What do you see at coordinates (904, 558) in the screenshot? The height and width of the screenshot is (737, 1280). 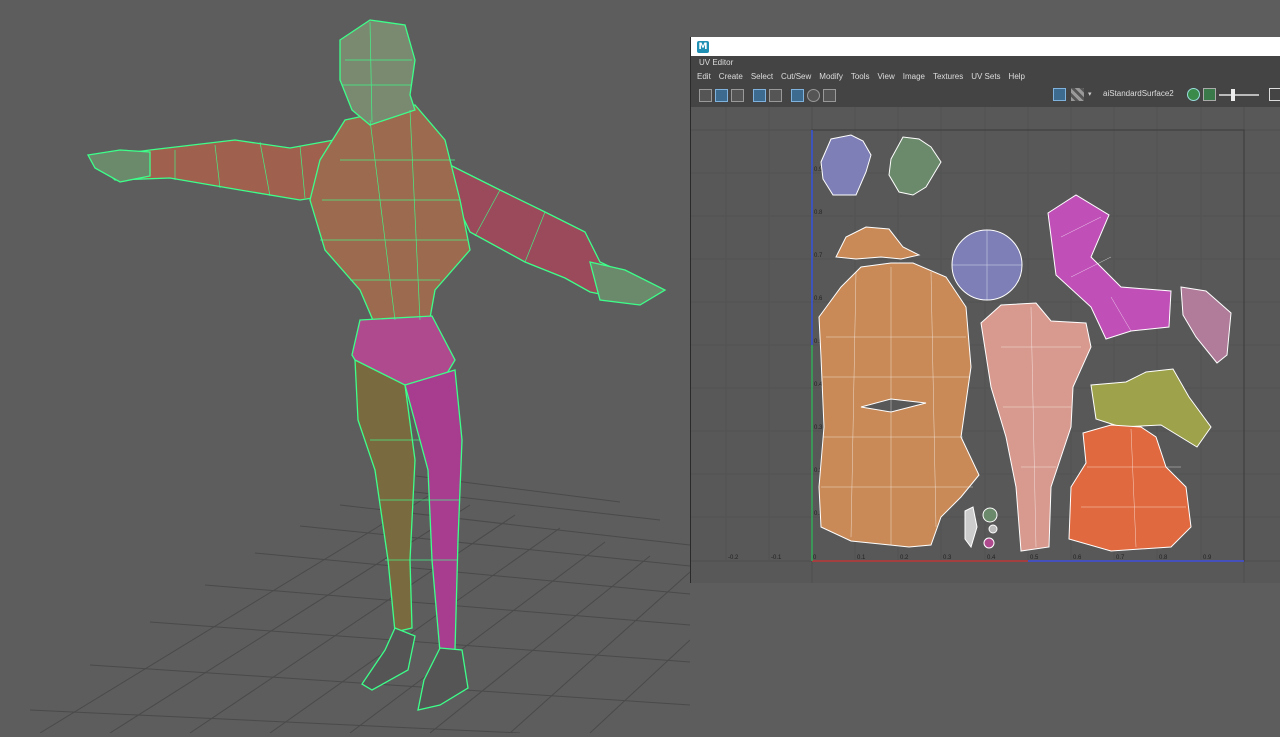 I see `u-label: 0.2` at bounding box center [904, 558].